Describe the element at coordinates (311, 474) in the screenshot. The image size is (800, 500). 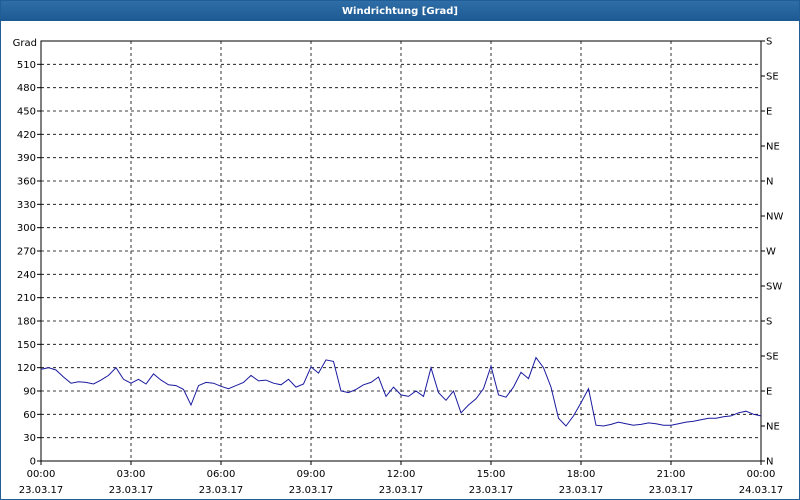
I see `x-tick-time-label: 09:00` at that location.